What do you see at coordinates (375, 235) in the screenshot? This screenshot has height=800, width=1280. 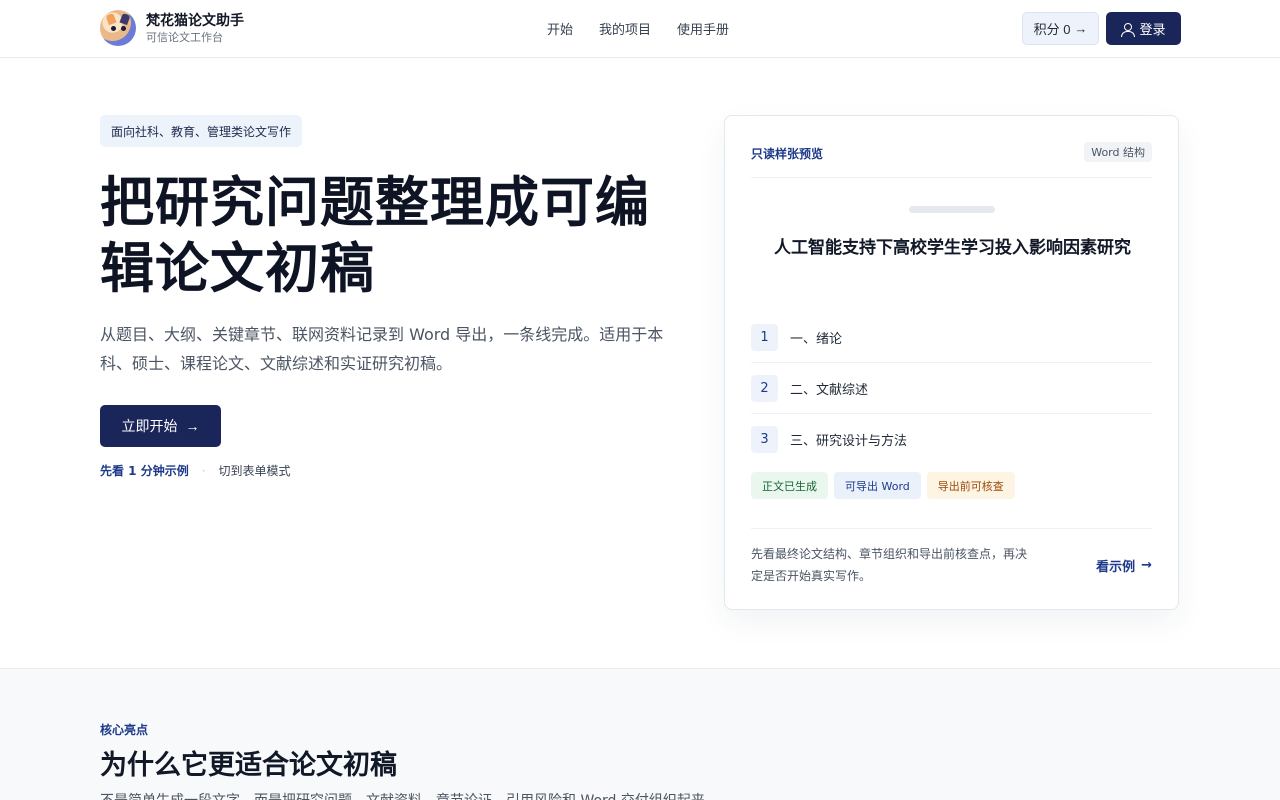 I see `hero-title: 把研究问题整理成可编辑论文初稿` at bounding box center [375, 235].